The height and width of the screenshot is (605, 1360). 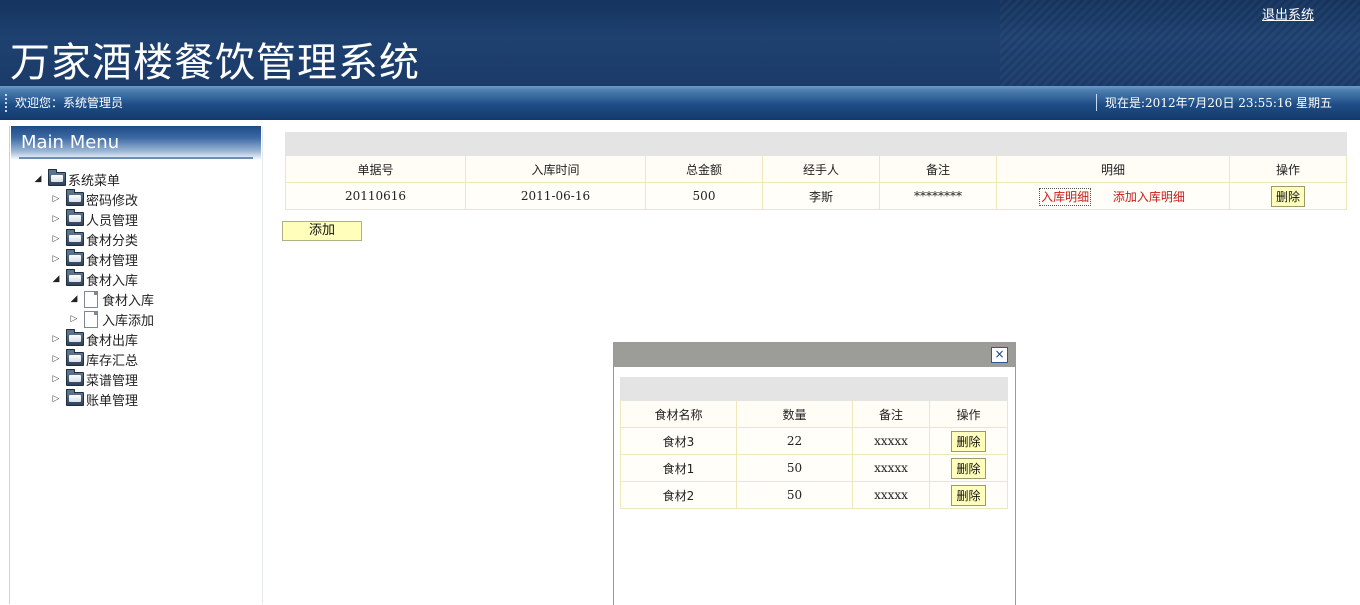 What do you see at coordinates (1149, 197) in the screenshot?
I see `add-stock-in-detail-link: 添加入库明细` at bounding box center [1149, 197].